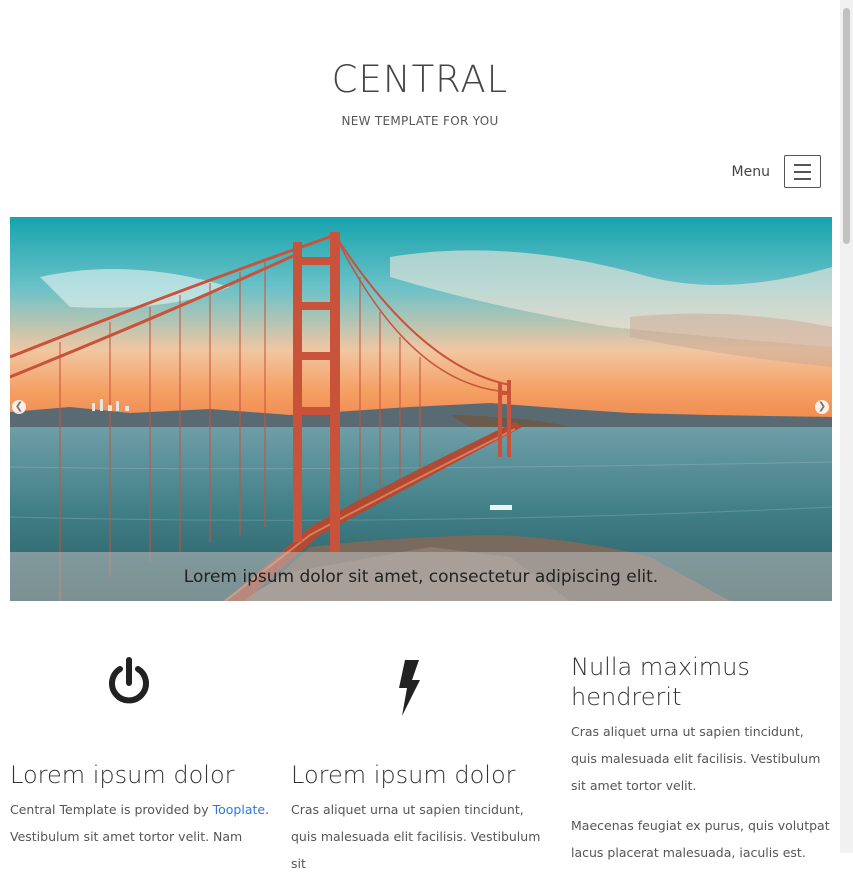 This screenshot has height=877, width=853. Describe the element at coordinates (239, 809) in the screenshot. I see `tooplate-link: Tooplate` at that location.